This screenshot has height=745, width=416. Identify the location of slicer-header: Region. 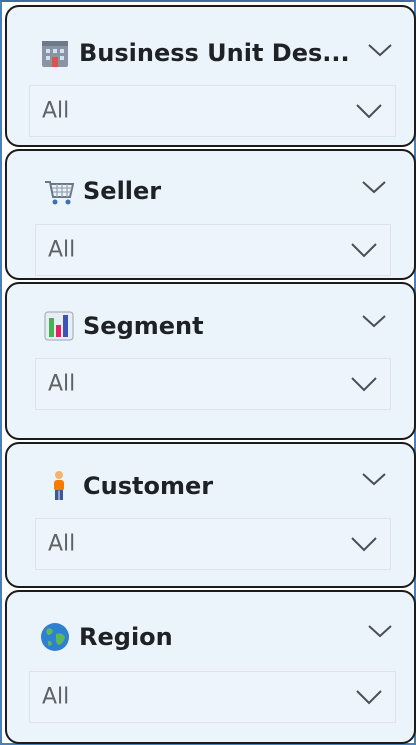
(106, 637).